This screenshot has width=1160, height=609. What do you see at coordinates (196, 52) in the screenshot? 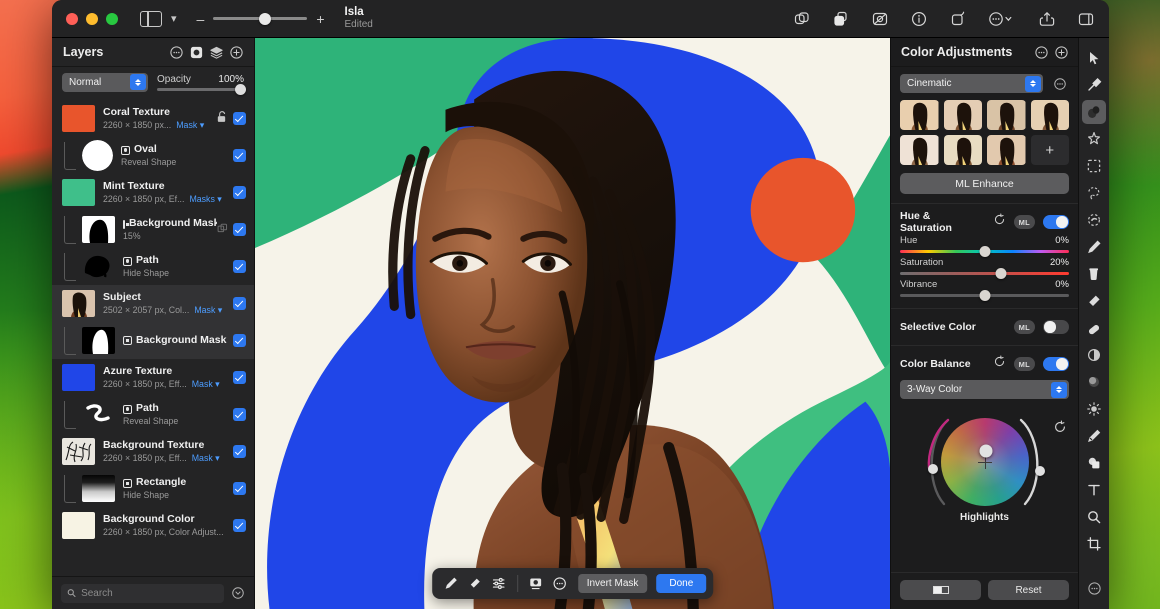
I see `mask-square-icon` at bounding box center [196, 52].